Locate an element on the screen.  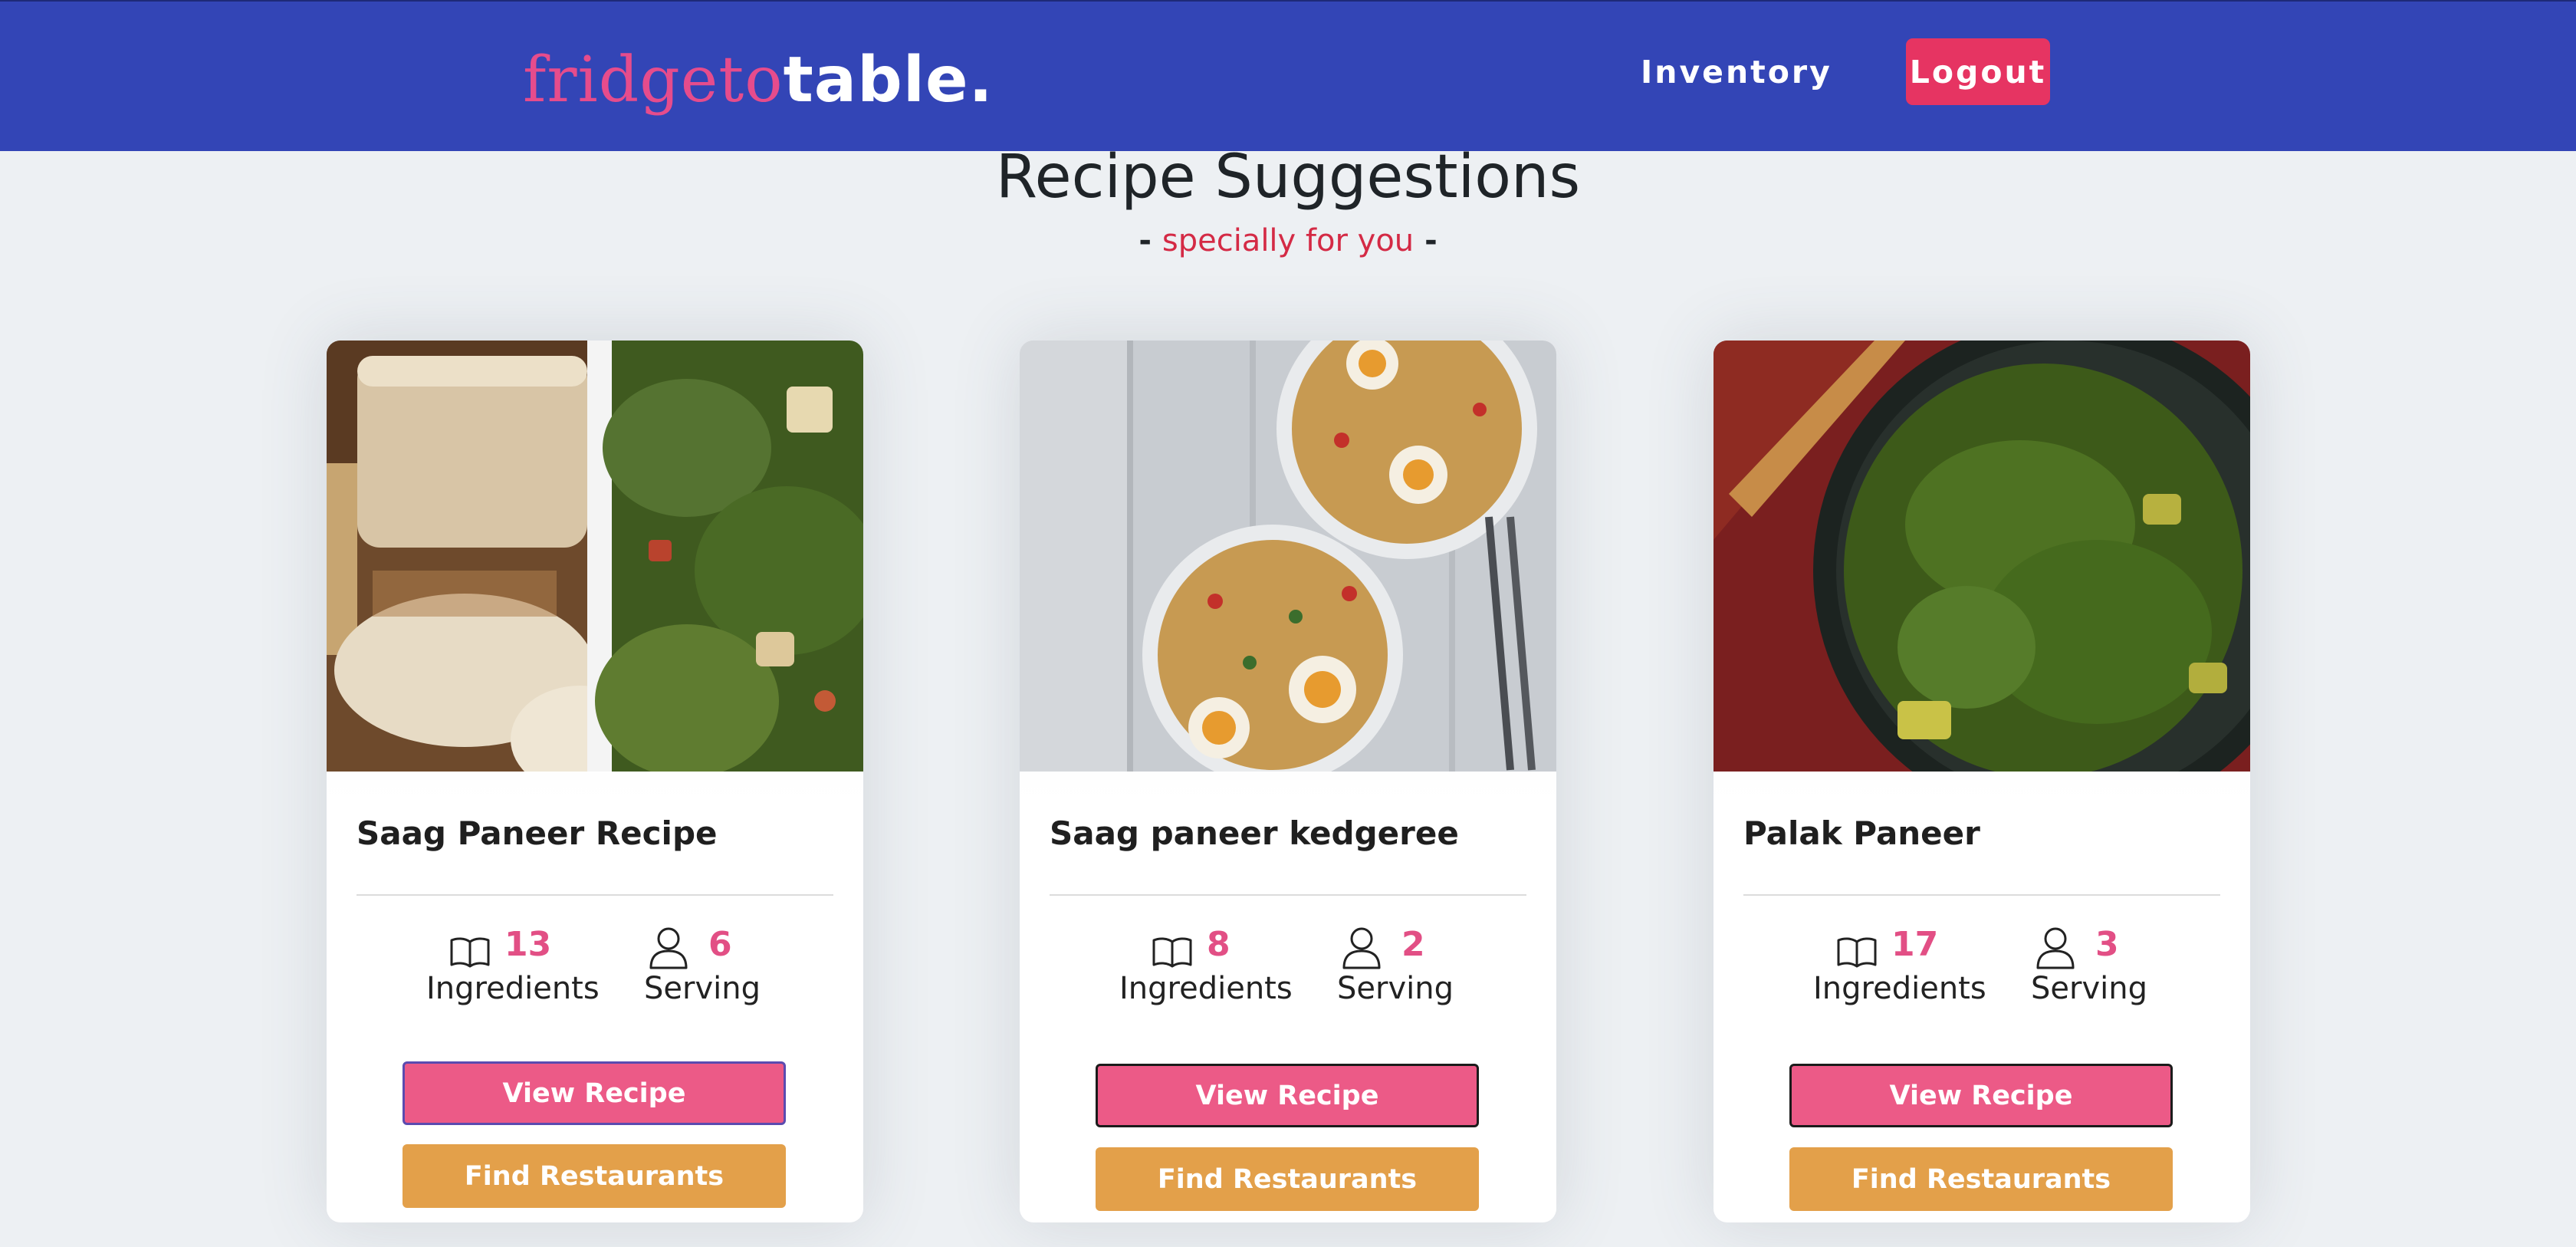
ingredients-count: 13 is located at coordinates (528, 944).